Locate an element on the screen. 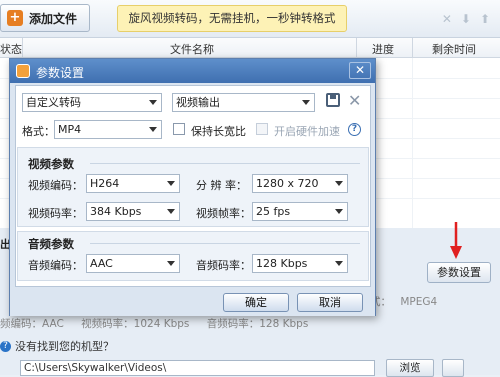 Image resolution: width=500 pixels, height=377 pixels. audio-bitrate-info: 音频码率：128 Kbps is located at coordinates (257, 324).